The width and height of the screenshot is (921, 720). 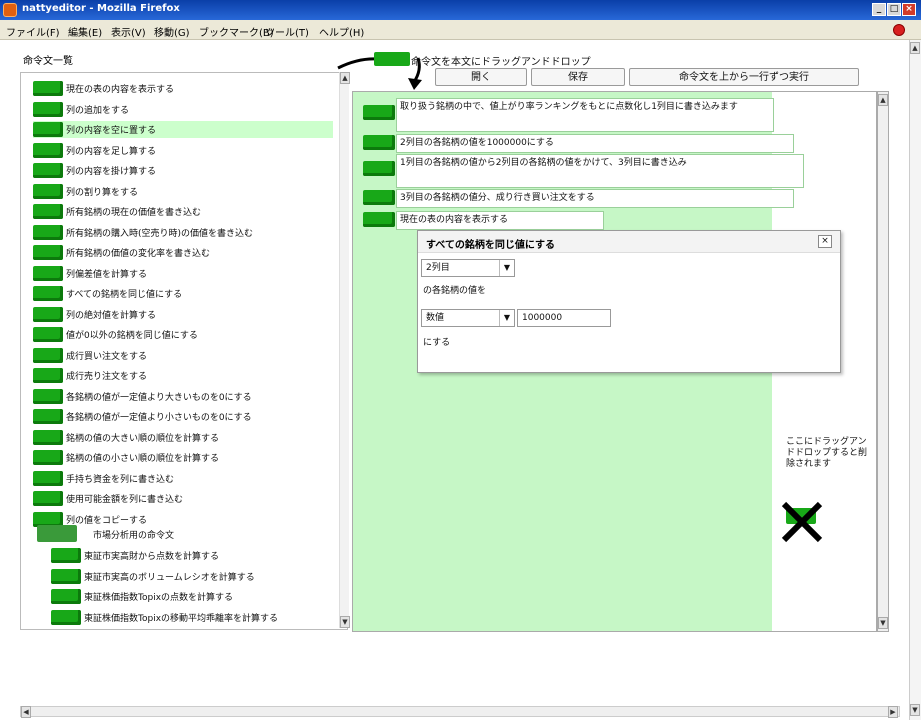 What do you see at coordinates (481, 77) in the screenshot?
I see `open-button: 開く` at bounding box center [481, 77].